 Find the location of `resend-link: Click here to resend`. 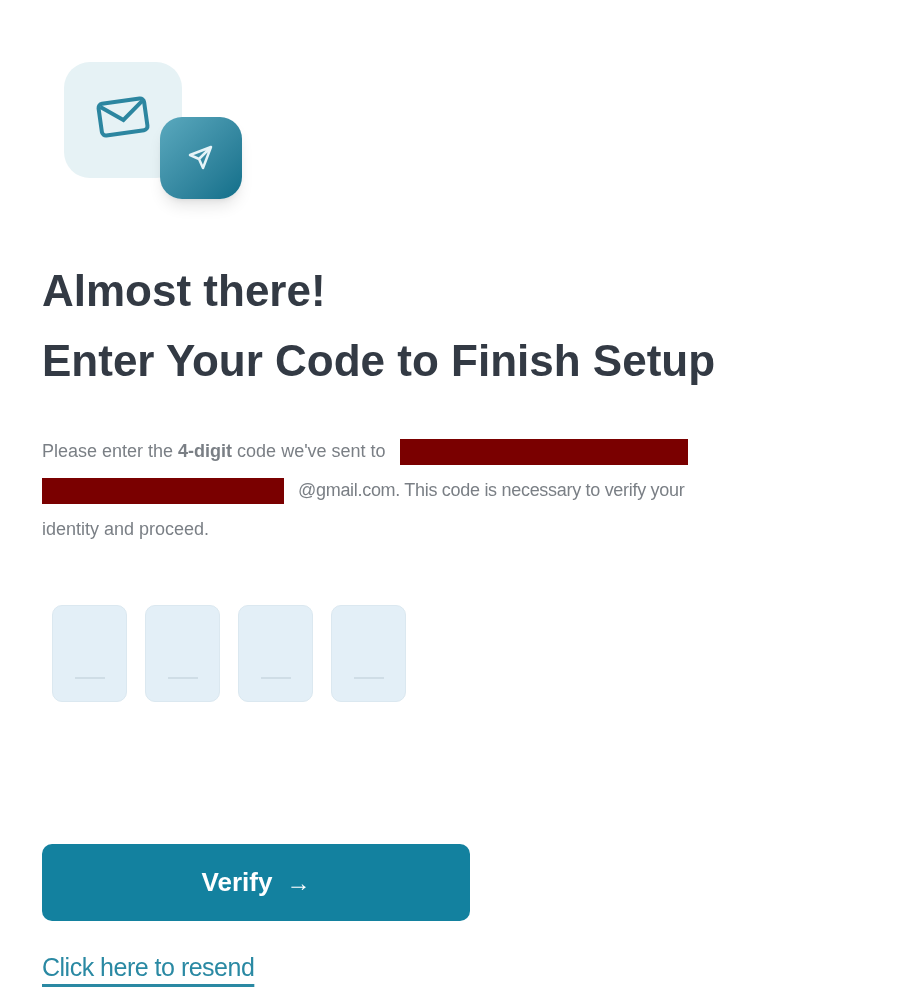

resend-link: Click here to resend is located at coordinates (148, 968).